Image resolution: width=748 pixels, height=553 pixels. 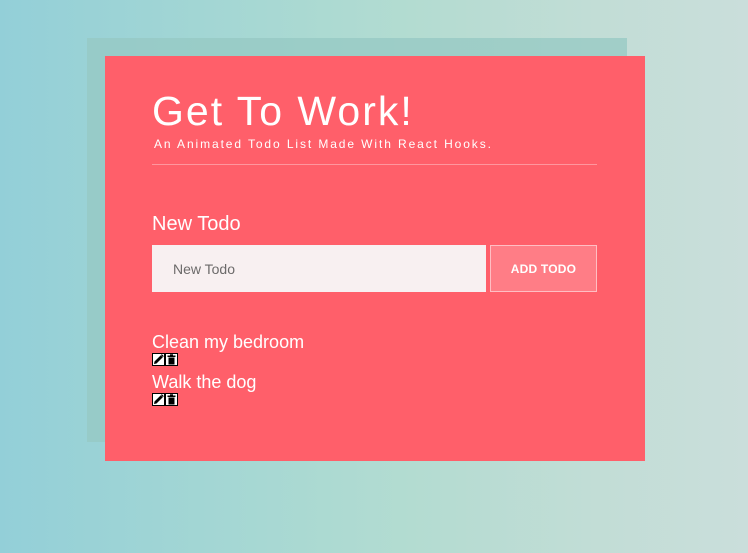 I want to click on todo-list: Clean my bedroom Walk the dog, so click(x=228, y=372).